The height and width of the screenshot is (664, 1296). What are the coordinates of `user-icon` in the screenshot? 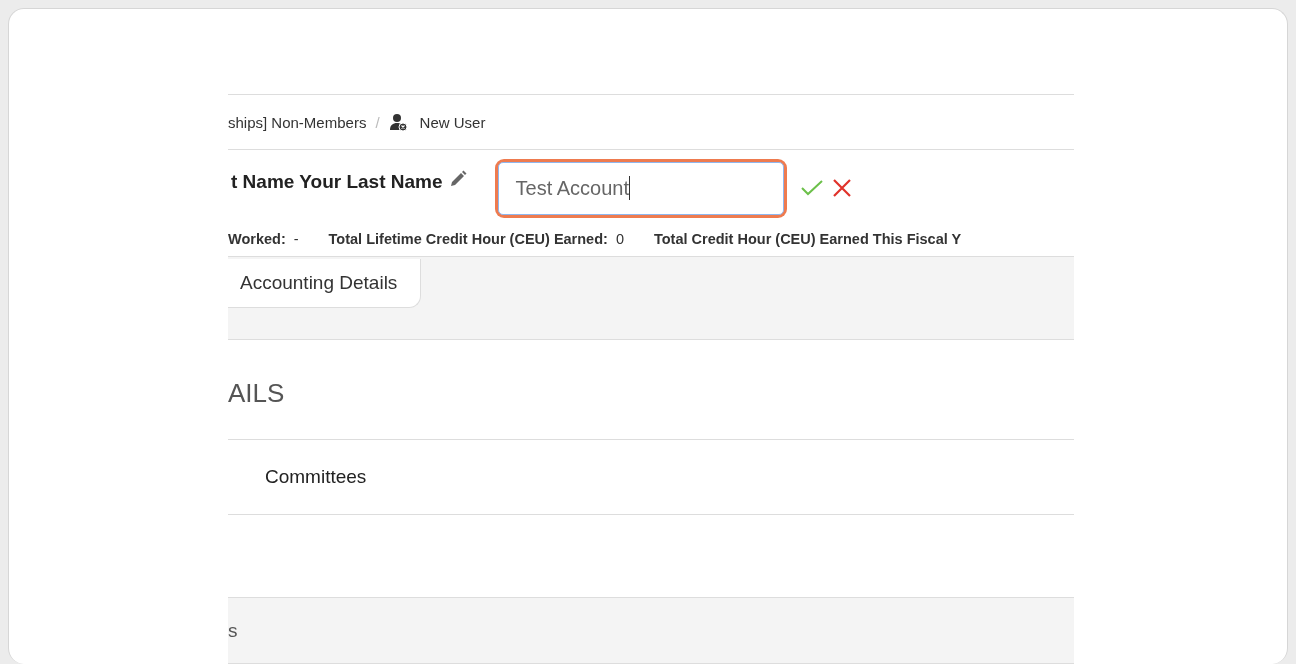 It's located at (398, 122).